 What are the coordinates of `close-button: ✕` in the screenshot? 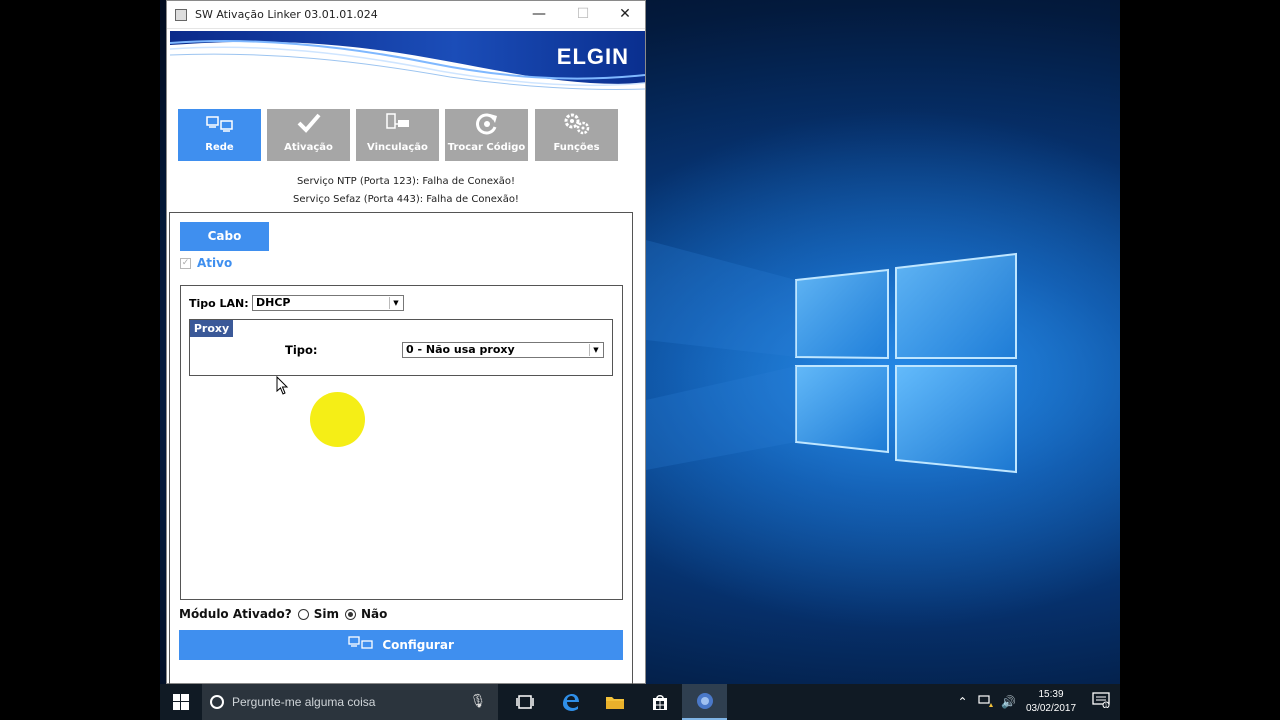 It's located at (625, 14).